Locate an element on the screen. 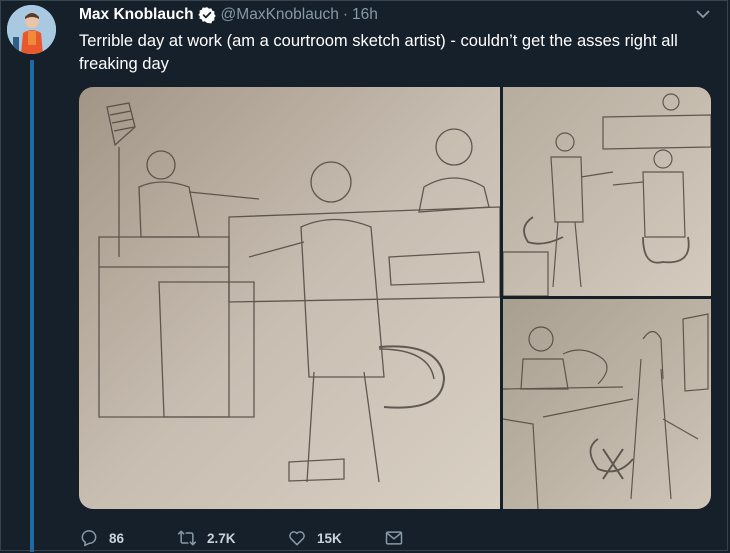 This screenshot has height=553, width=730. reply-count: 86 is located at coordinates (117, 538).